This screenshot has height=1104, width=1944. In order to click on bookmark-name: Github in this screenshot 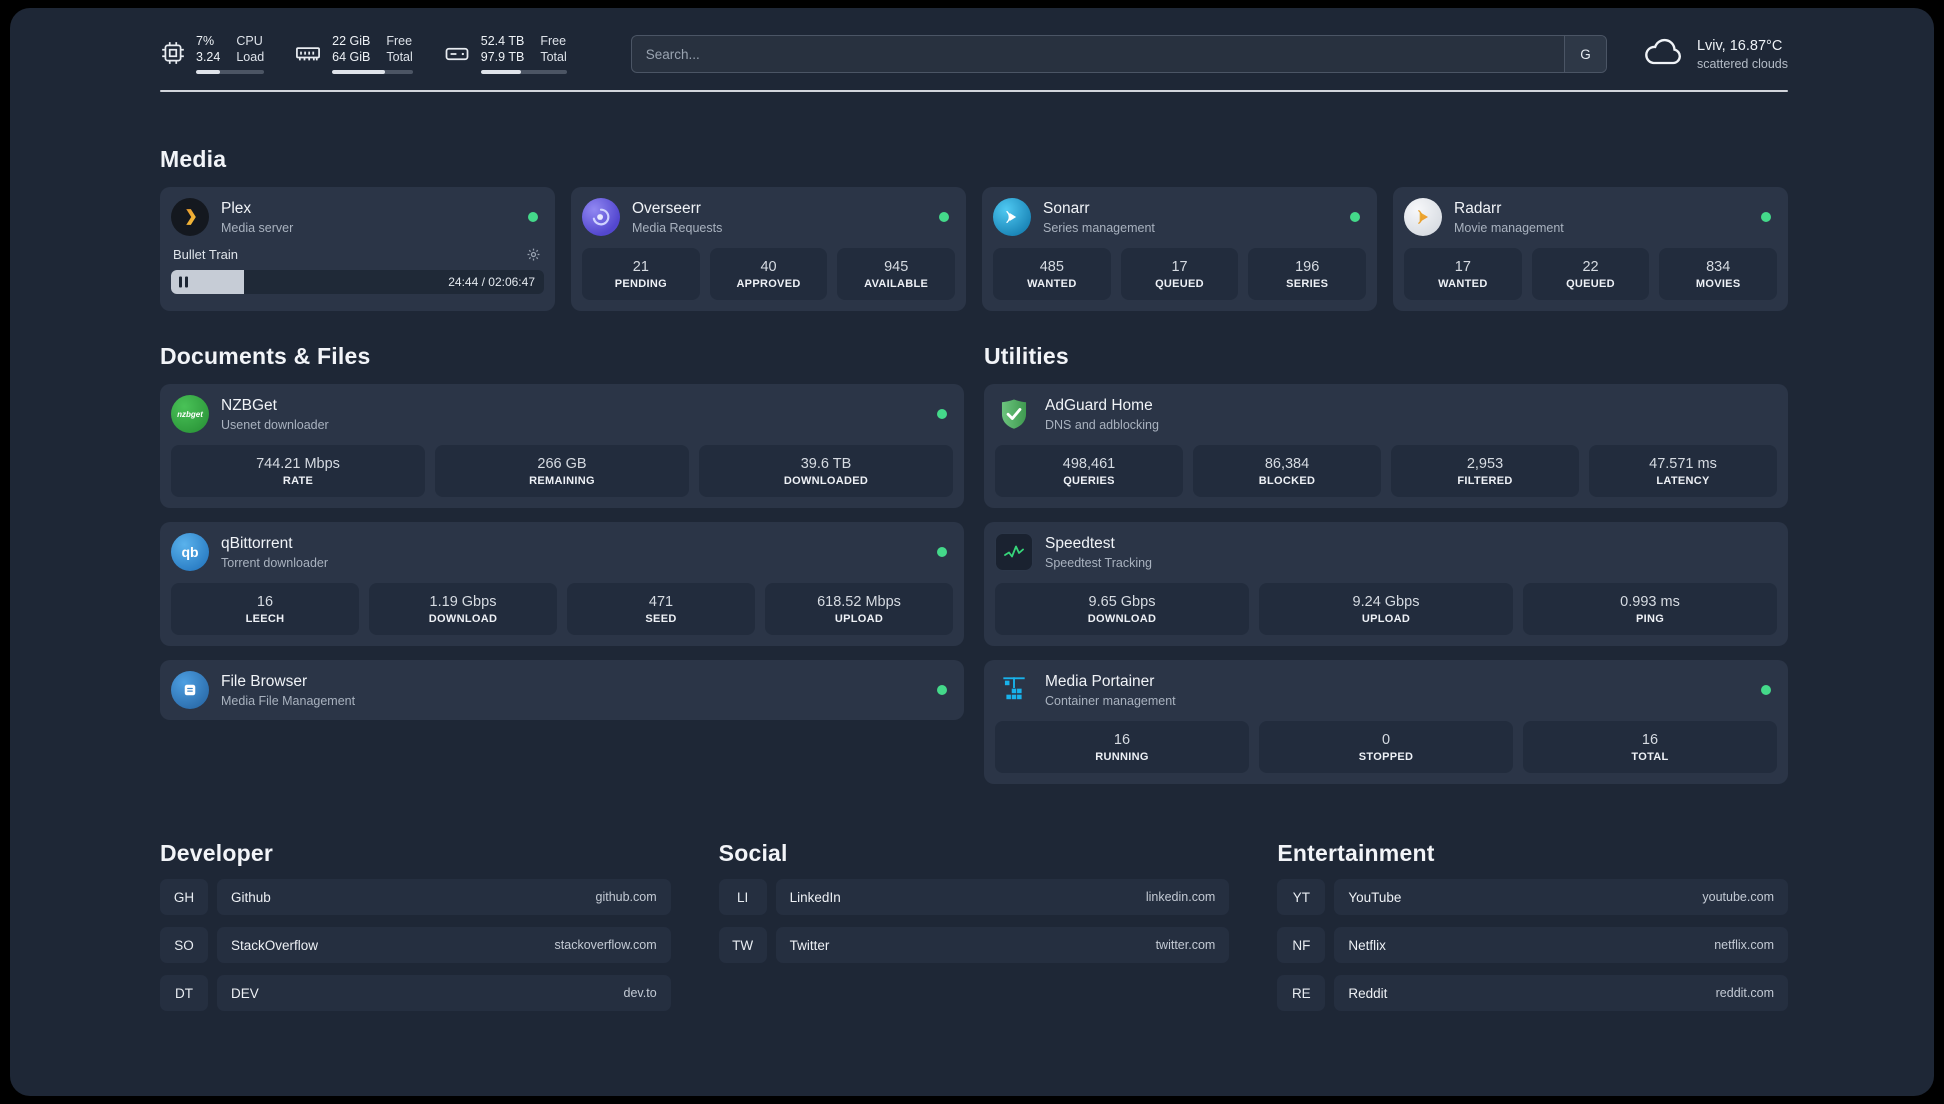, I will do `click(251, 897)`.